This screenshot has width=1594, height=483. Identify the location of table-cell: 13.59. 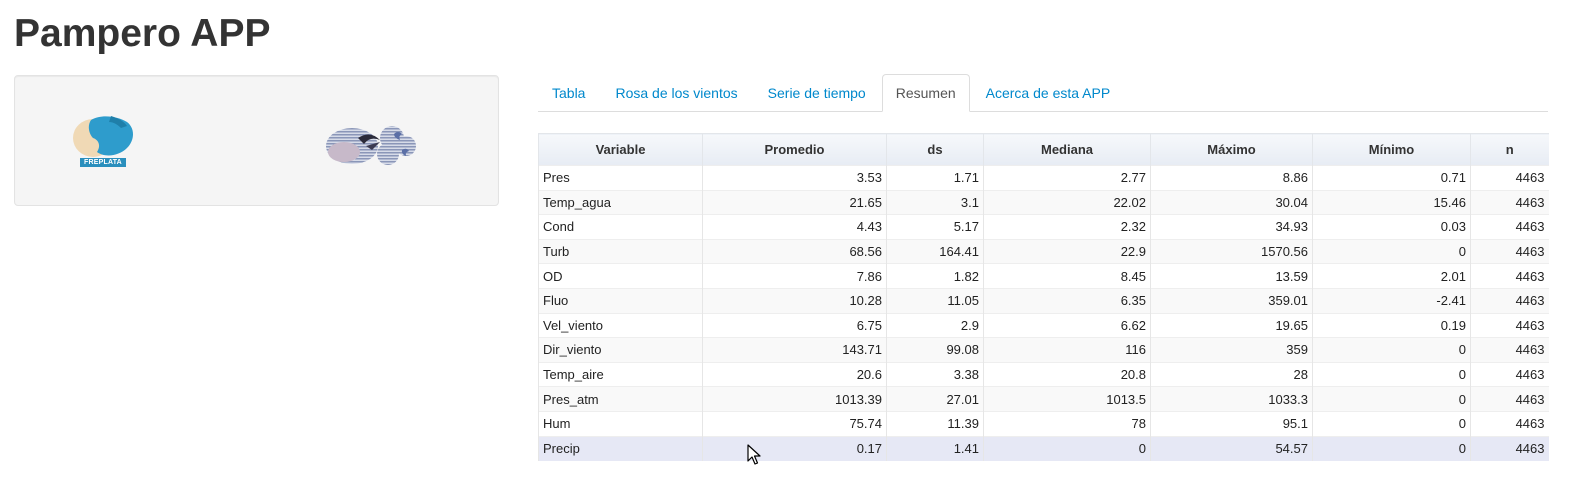
(1231, 276).